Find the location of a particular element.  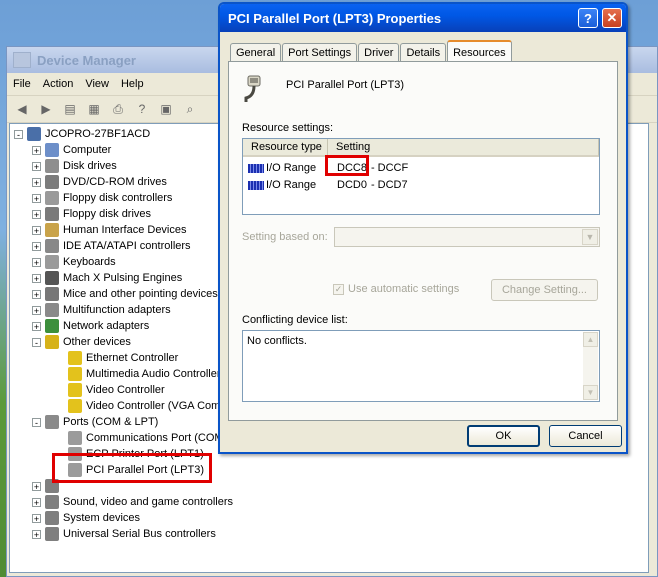

tree-item-label: Disk drives is located at coordinates (90, 166).